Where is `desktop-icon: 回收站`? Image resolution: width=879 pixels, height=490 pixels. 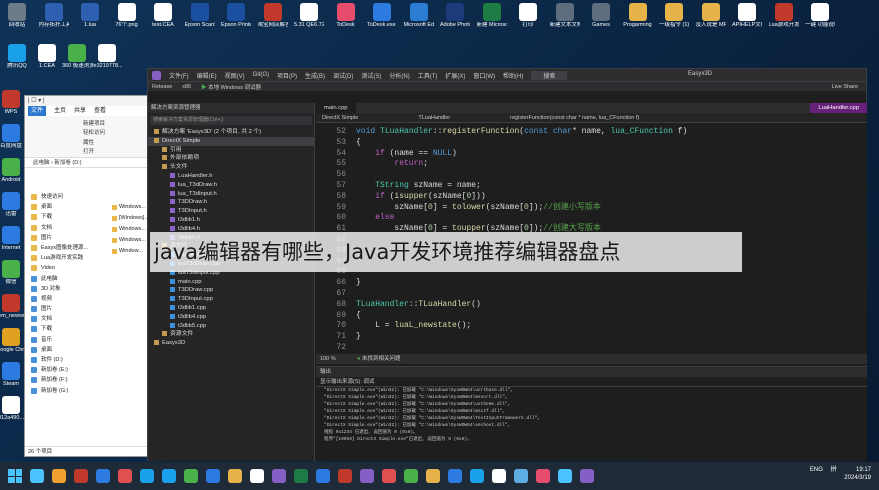
desktop-icon: 回收站 is located at coordinates (17, 18).